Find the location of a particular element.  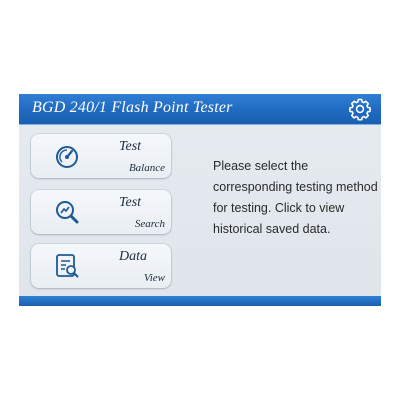

test-search-sublabel: Search is located at coordinates (149, 224).